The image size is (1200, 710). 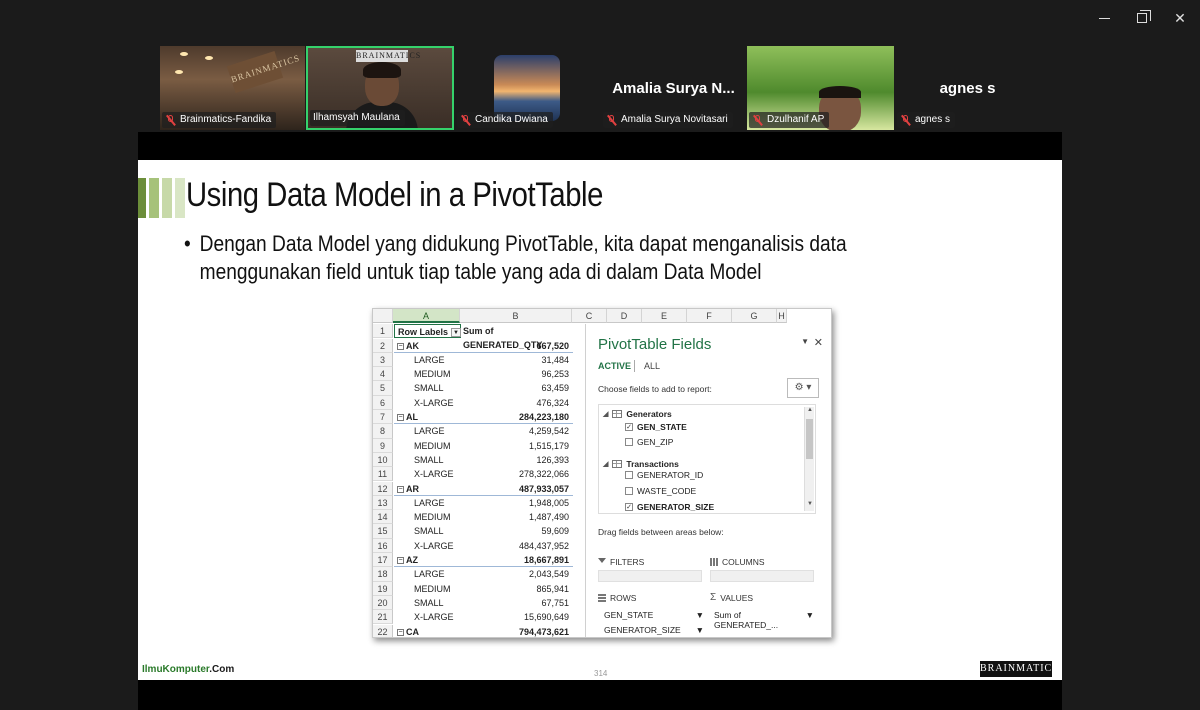 I want to click on collapse-triangle-icon: ◢, so click(x=606, y=414).